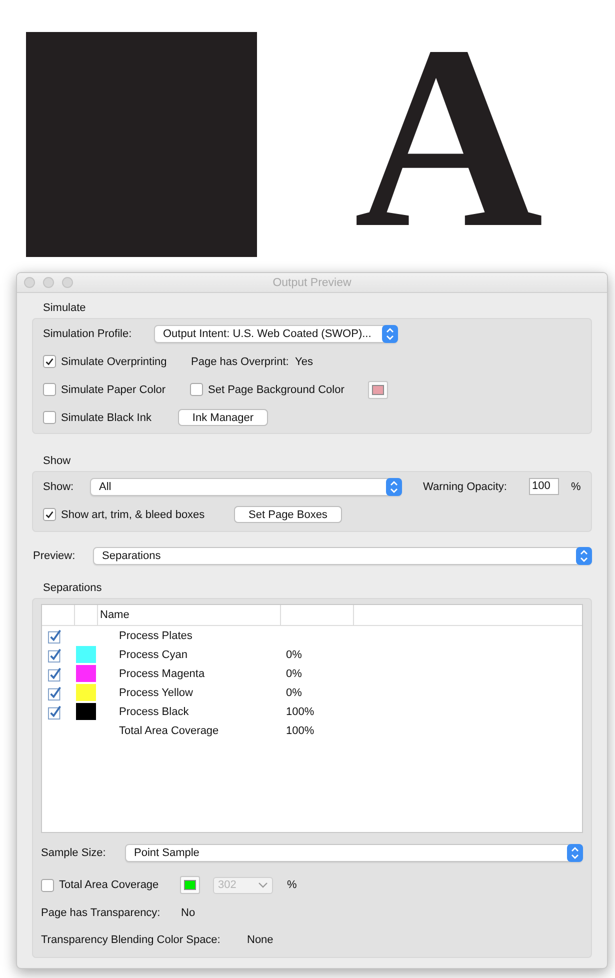 Image resolution: width=615 pixels, height=978 pixels. I want to click on ink-manager-button: Ink Manager, so click(223, 417).